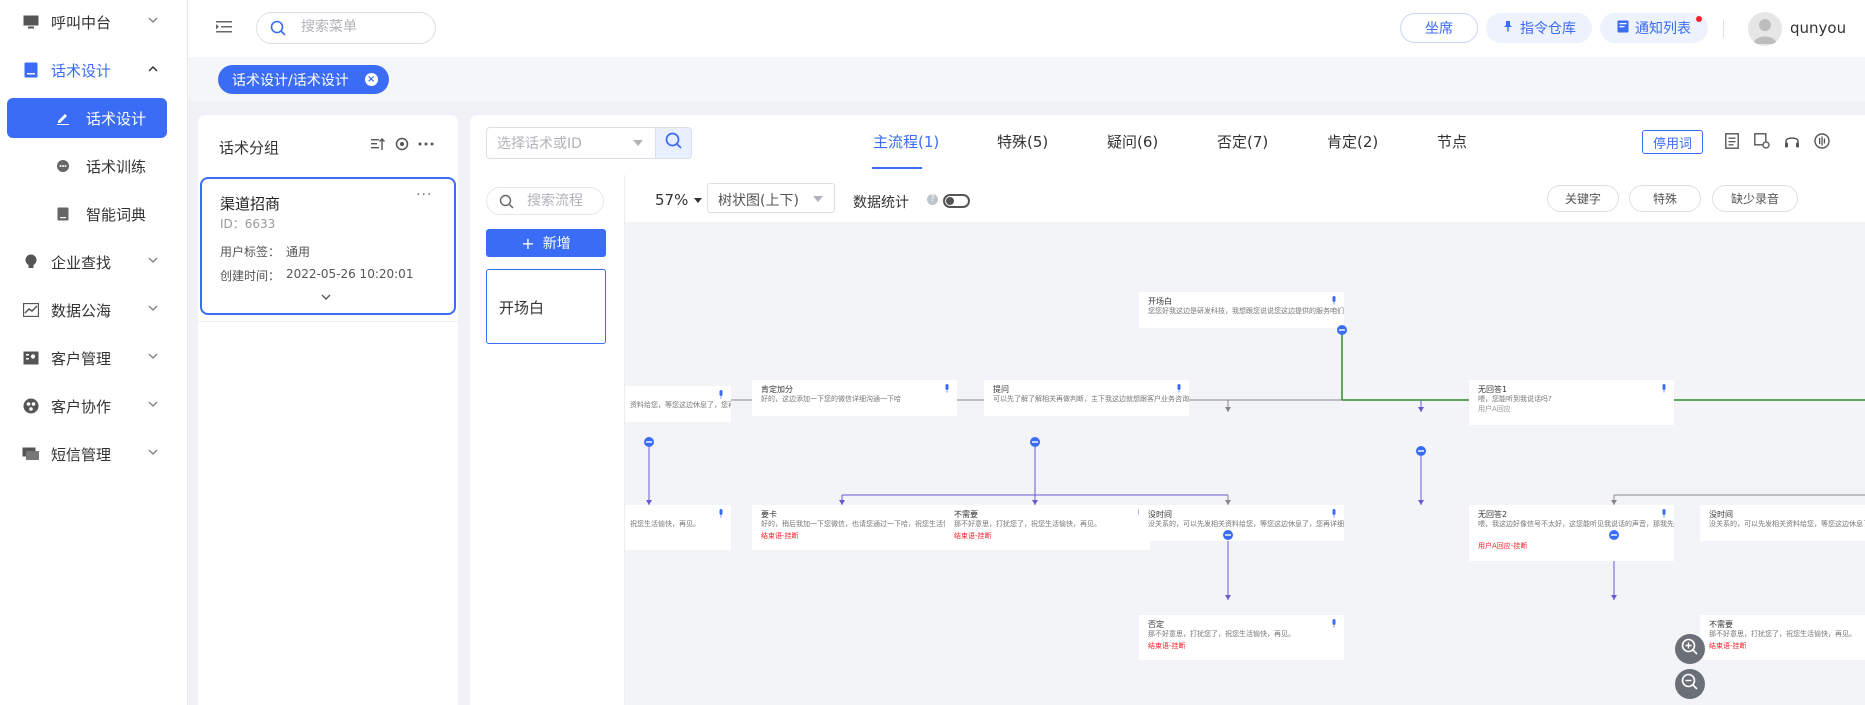  What do you see at coordinates (1539, 28) in the screenshot?
I see `command-store-button: 指令仓库` at bounding box center [1539, 28].